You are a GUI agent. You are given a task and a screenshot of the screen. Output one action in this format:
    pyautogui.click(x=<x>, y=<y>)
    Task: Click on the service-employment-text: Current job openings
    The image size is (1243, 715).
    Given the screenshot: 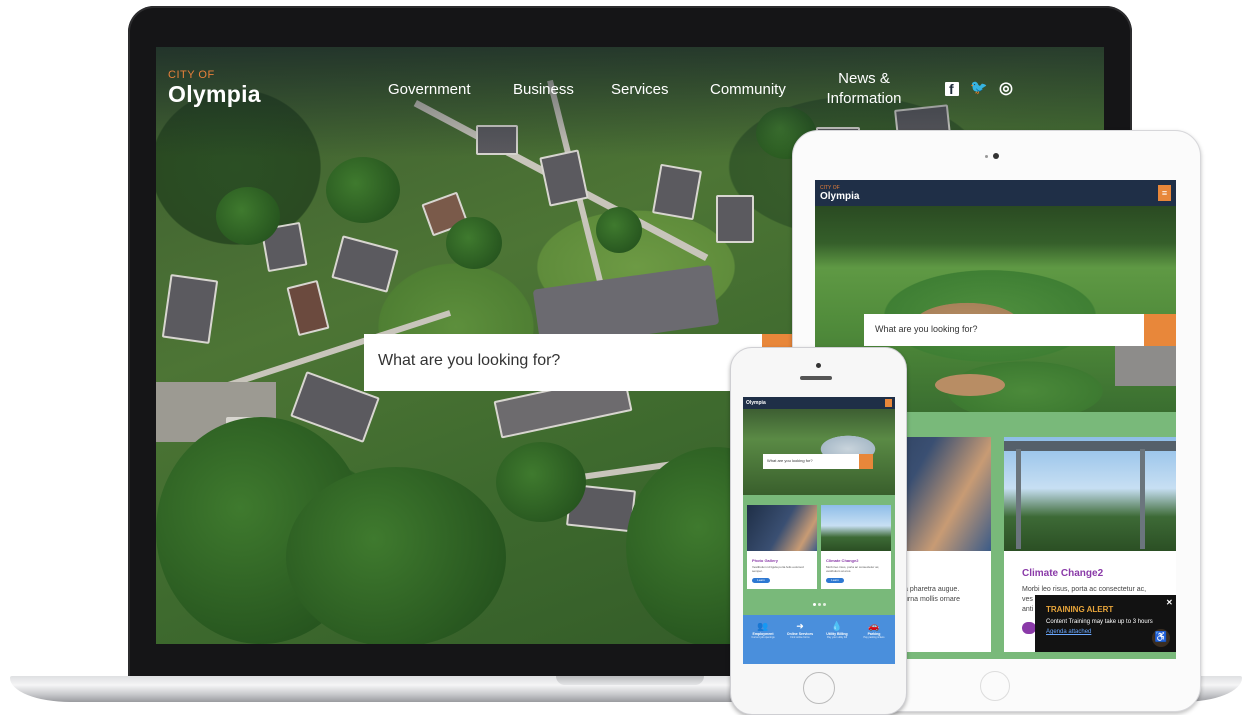 What is the action you would take?
    pyautogui.click(x=763, y=637)
    